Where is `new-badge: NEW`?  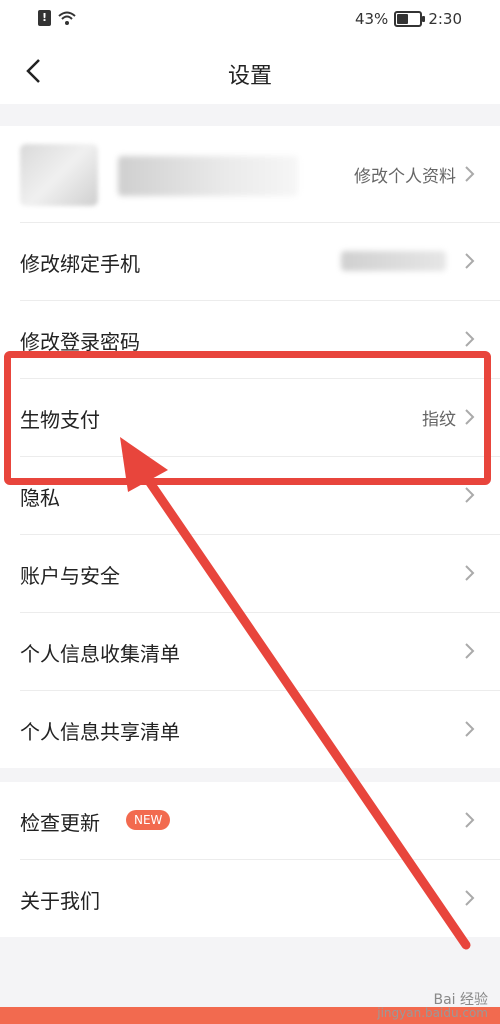 new-badge: NEW is located at coordinates (148, 820).